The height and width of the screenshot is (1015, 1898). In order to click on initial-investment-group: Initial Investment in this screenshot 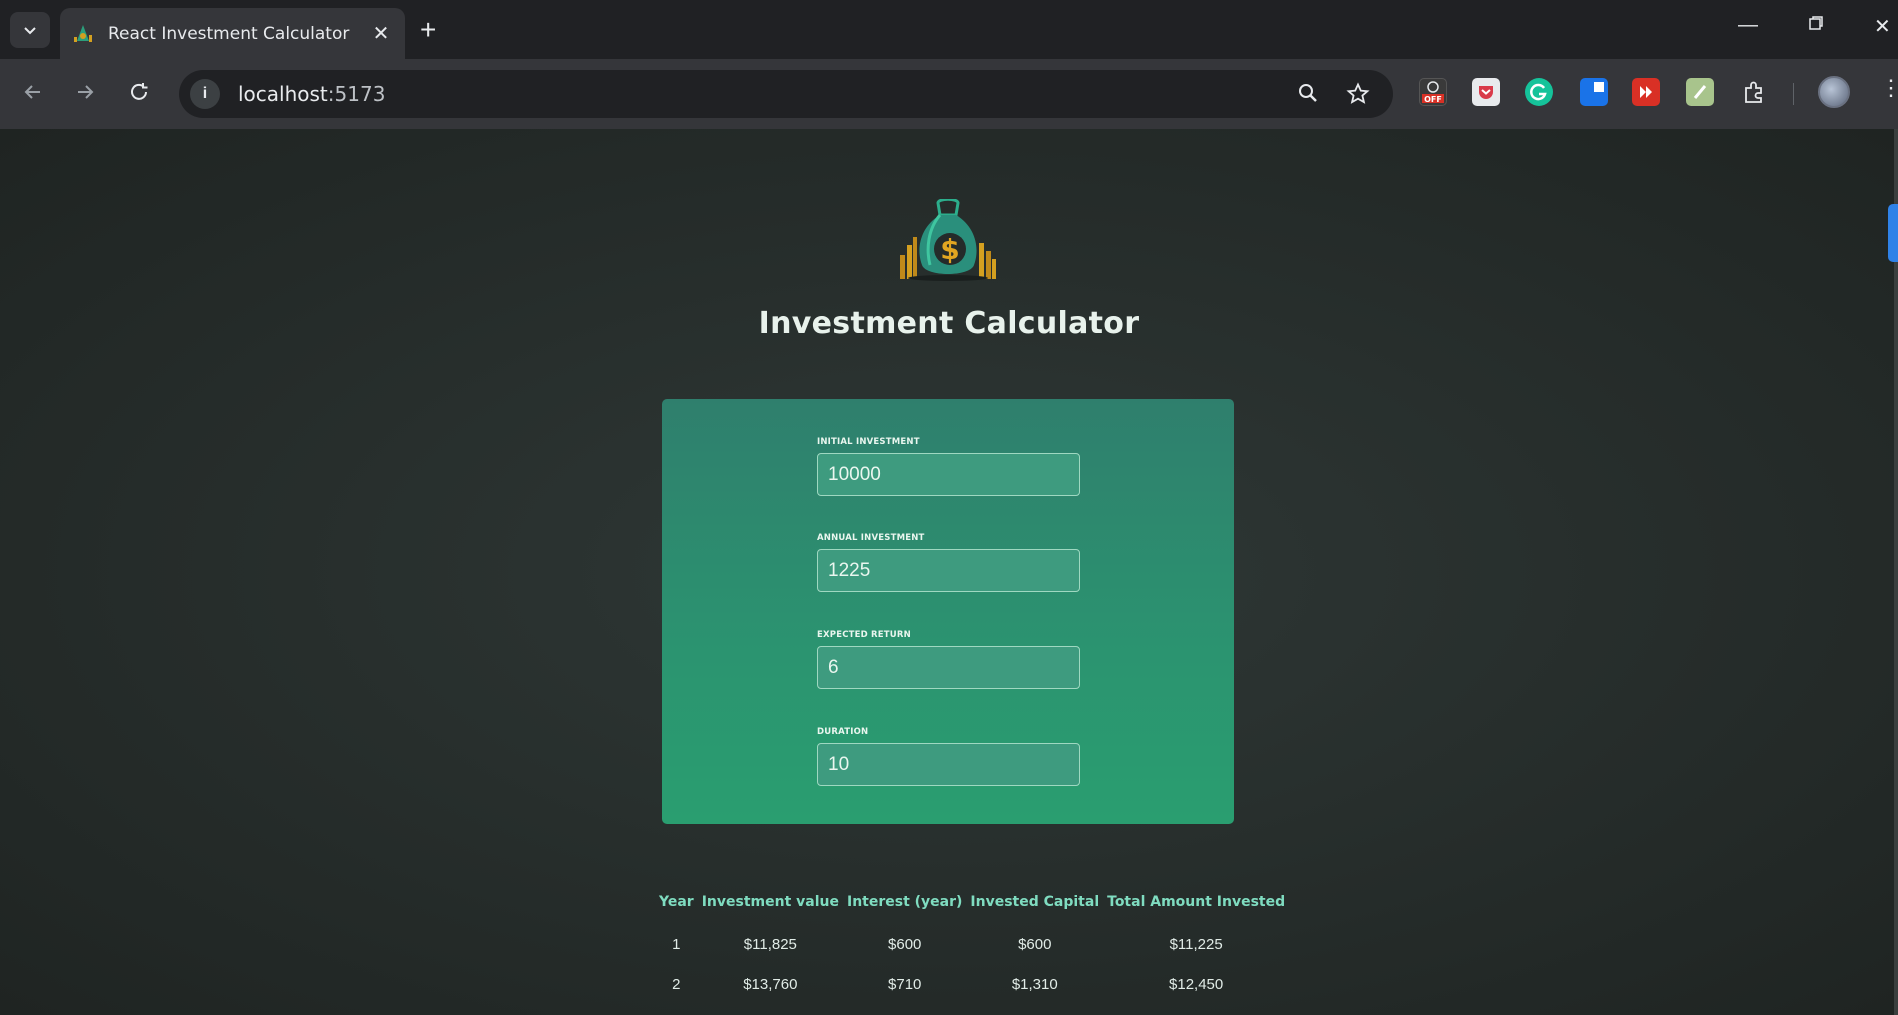, I will do `click(948, 466)`.